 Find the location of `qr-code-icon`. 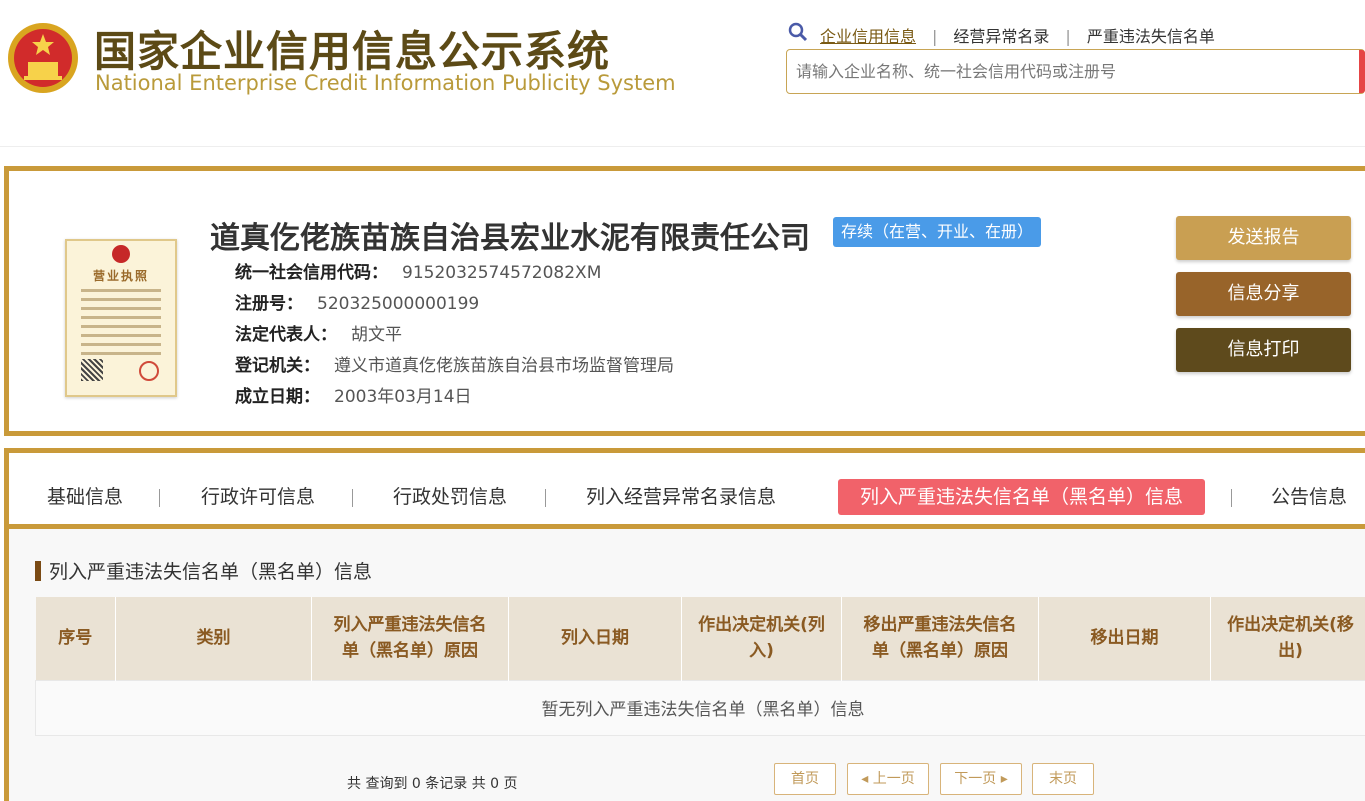

qr-code-icon is located at coordinates (92, 370).